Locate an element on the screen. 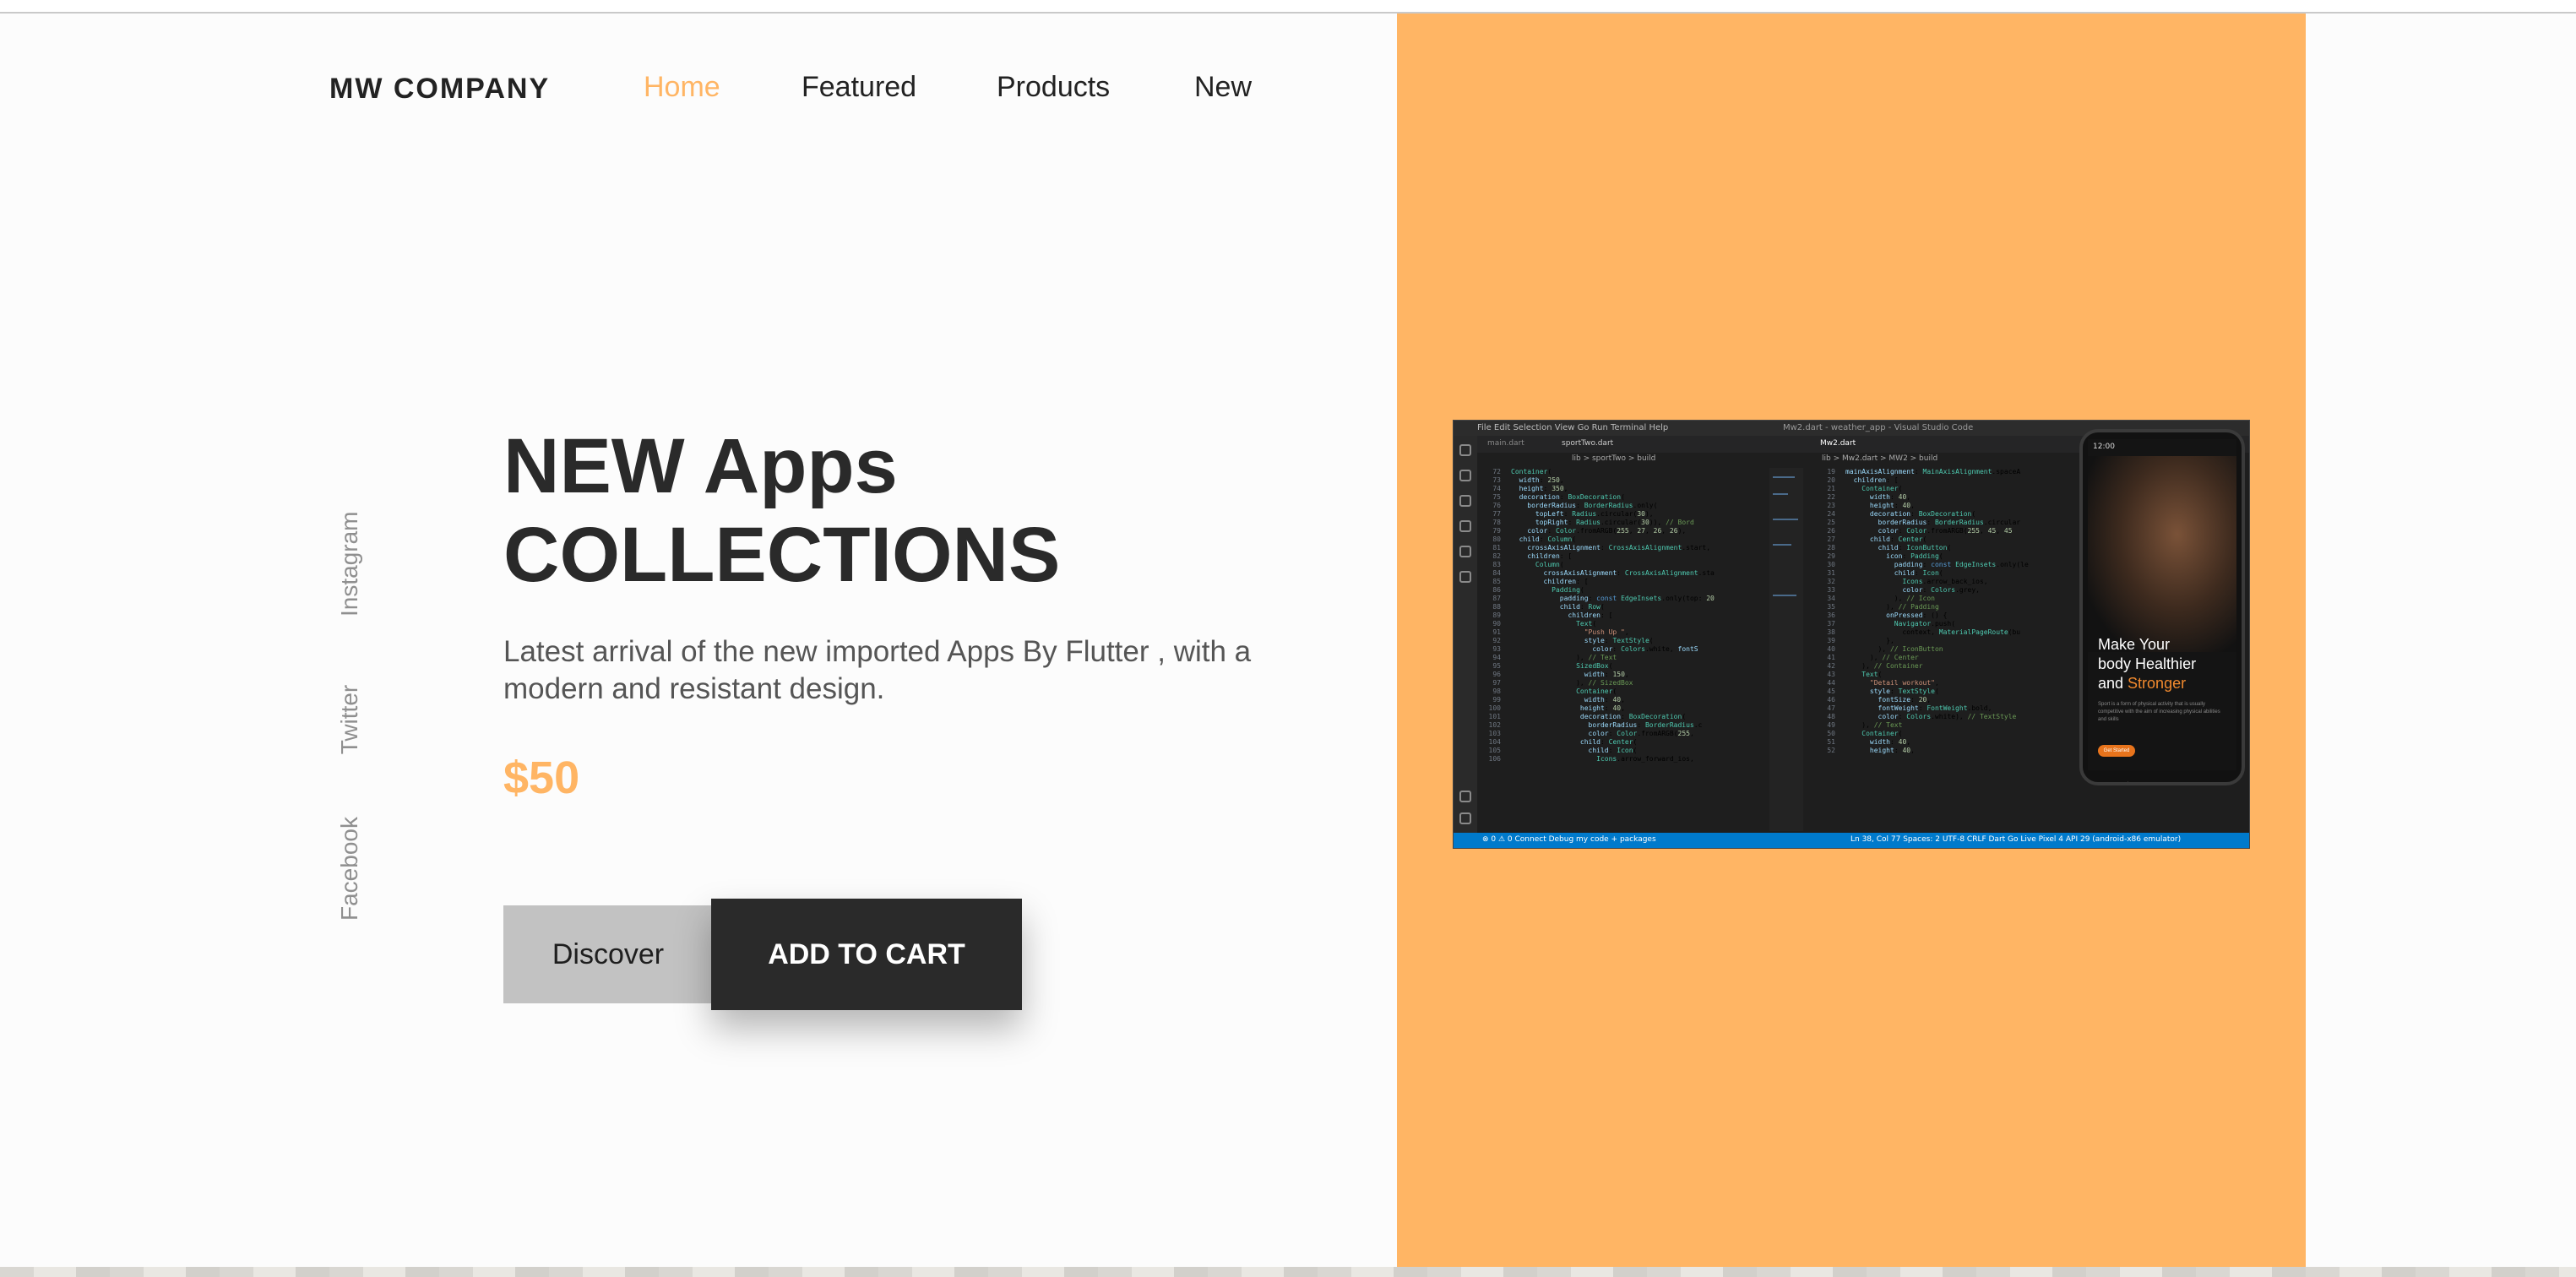 The image size is (2576, 1277). social-instagram-link: Instagram is located at coordinates (349, 564).